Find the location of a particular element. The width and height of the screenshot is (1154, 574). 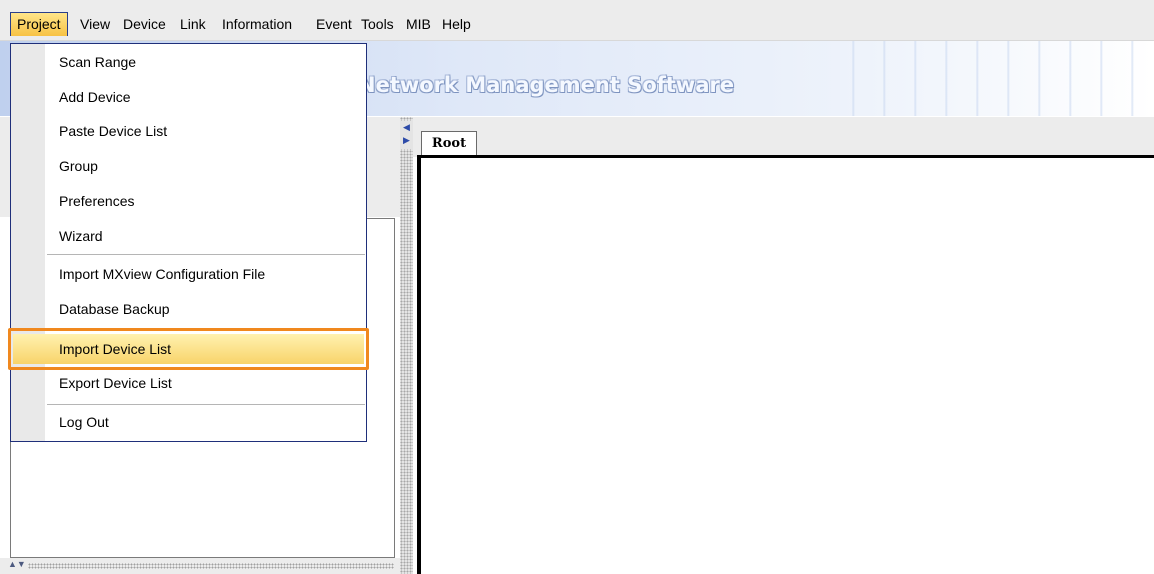

menu-item-export-device-list: Export Device List is located at coordinates (205, 383).